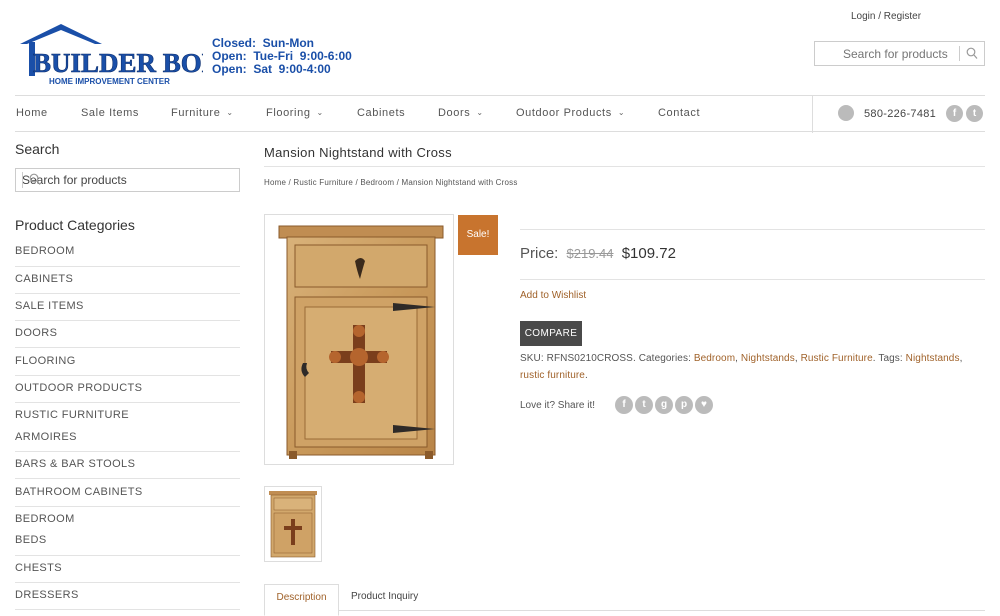 This screenshot has height=616, width=1000. I want to click on sku-text: SKU: RFNS0210CROSS. Categories:, so click(605, 358).